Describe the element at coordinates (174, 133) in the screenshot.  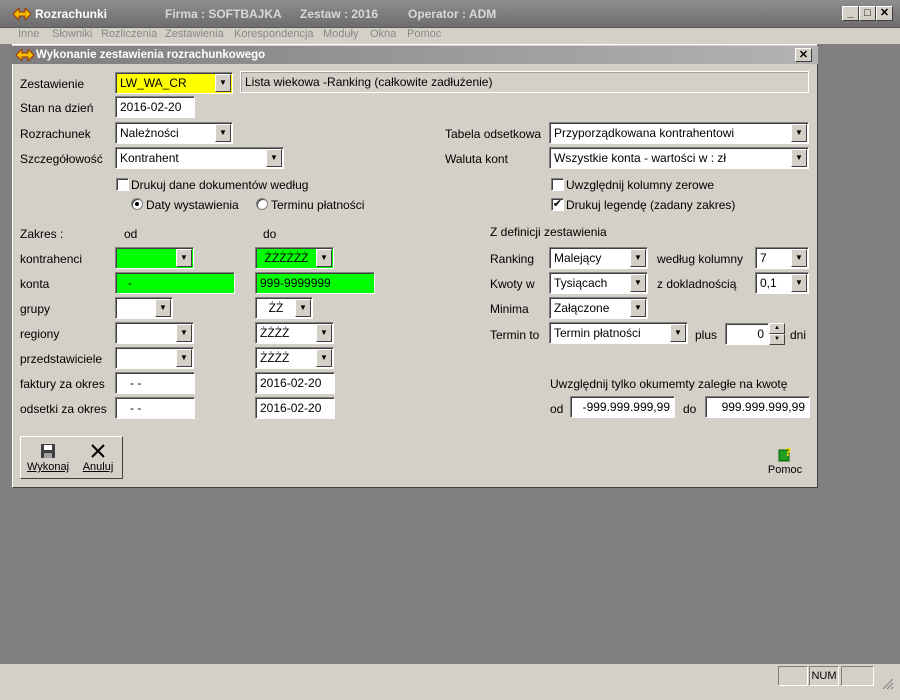
I see `rozrachunek-select: Należności ▼` at that location.